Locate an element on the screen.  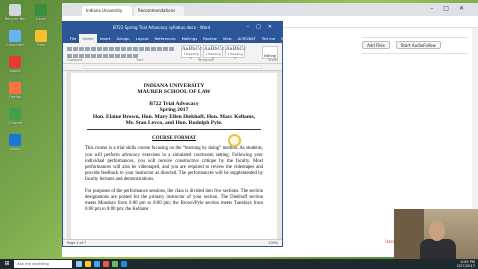
group-label: Paragraph is located at coordinates (206, 60).